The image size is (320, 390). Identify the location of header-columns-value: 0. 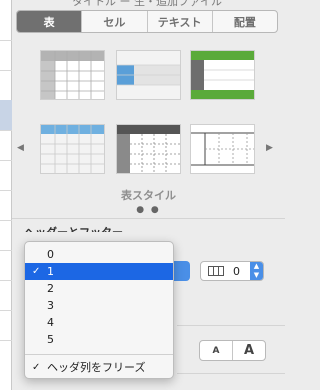
(236, 271).